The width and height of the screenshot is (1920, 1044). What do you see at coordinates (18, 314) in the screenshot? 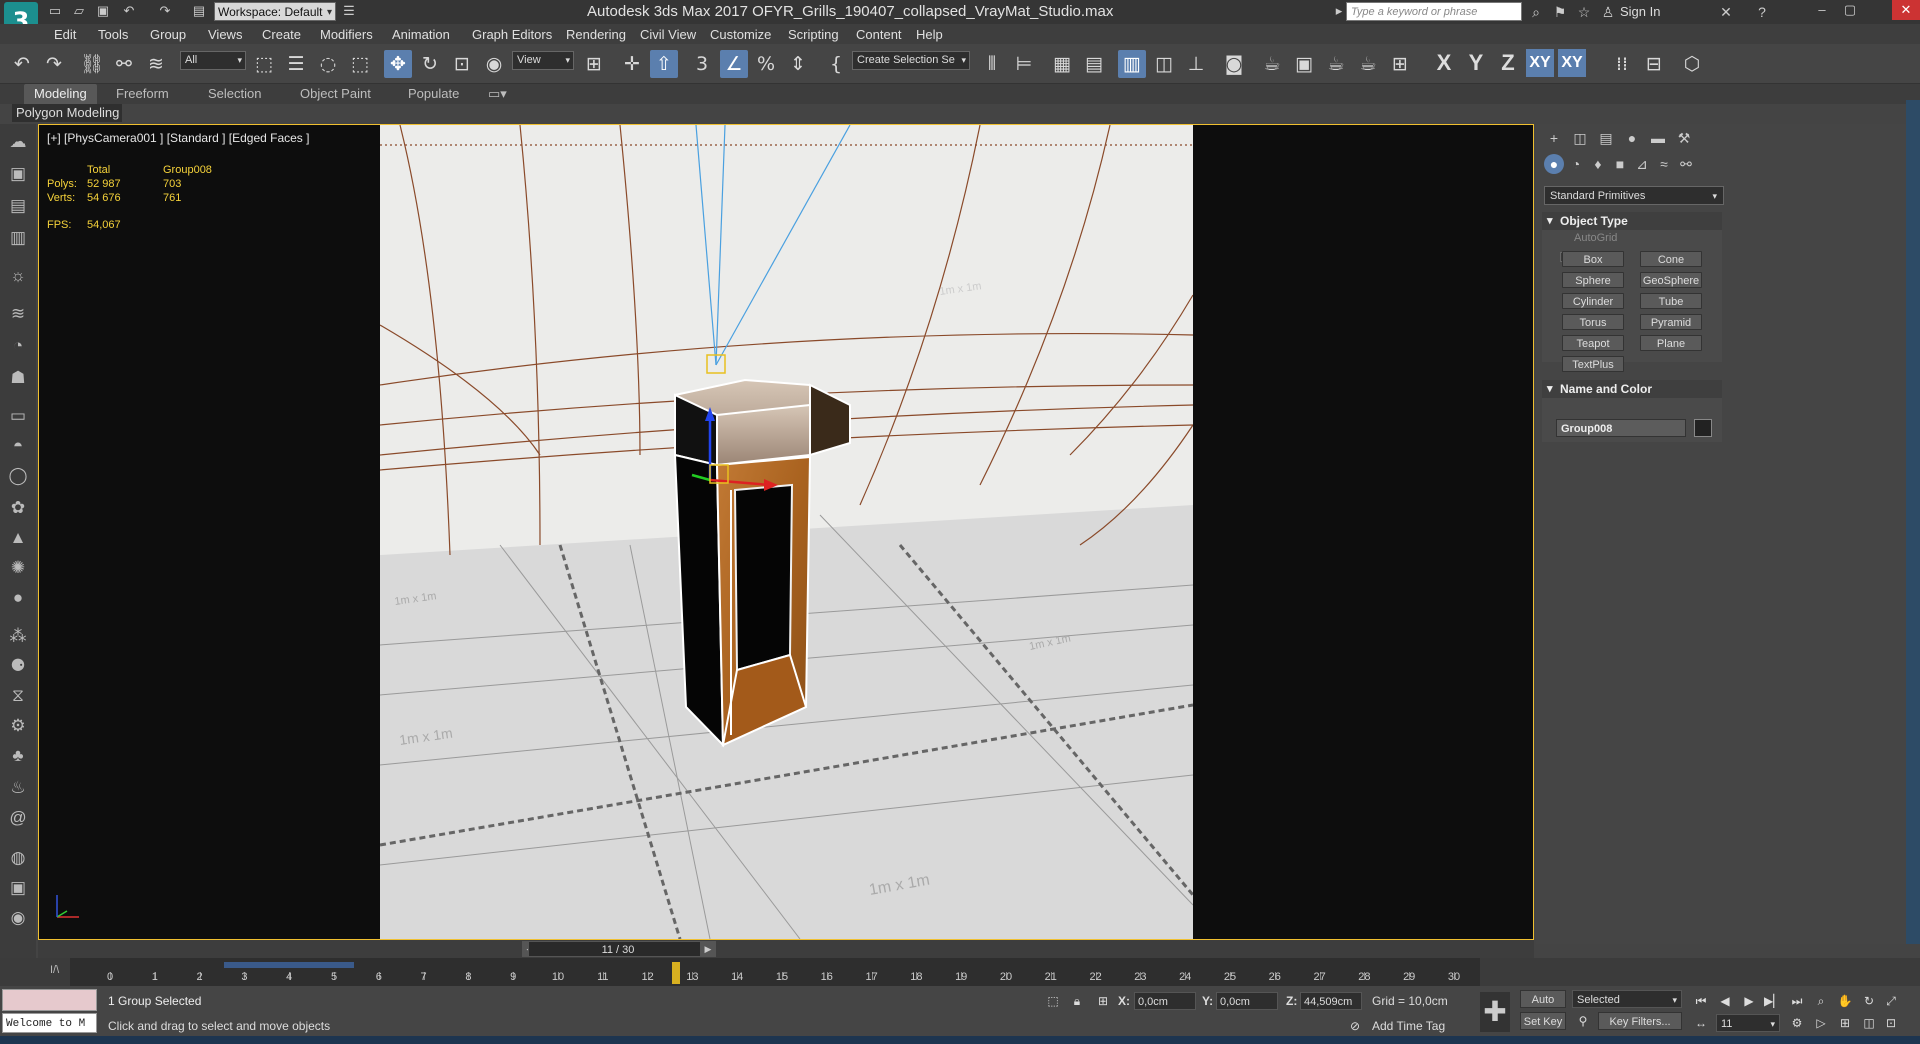
I see `hair-tools-icon: ≋` at bounding box center [18, 314].